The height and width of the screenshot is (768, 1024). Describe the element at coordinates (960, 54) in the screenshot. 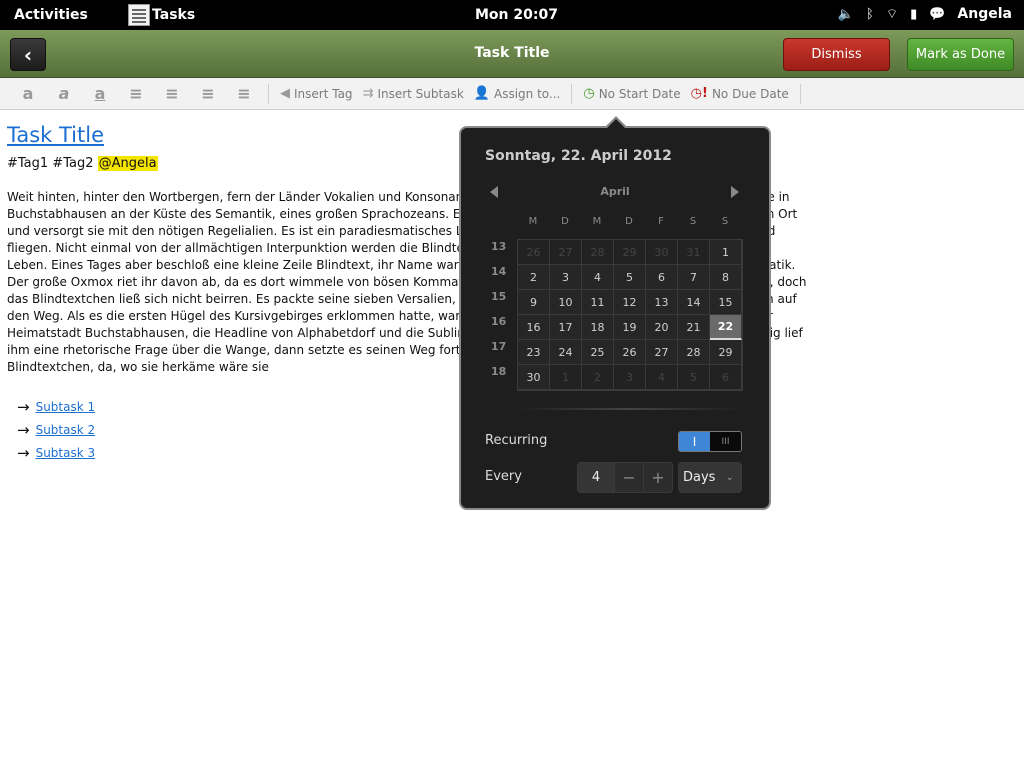

I see `mark-as-done-button: Mark as Done` at that location.